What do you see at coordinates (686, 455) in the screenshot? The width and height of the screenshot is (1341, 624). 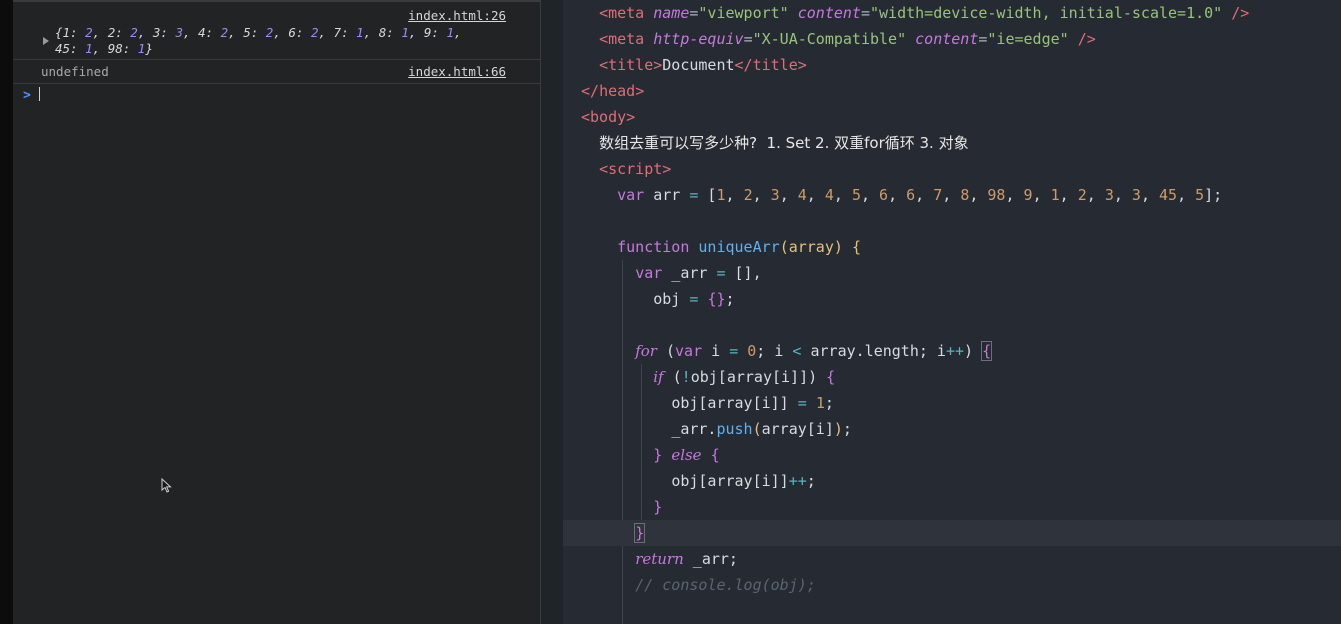 I see `code-token: else` at bounding box center [686, 455].